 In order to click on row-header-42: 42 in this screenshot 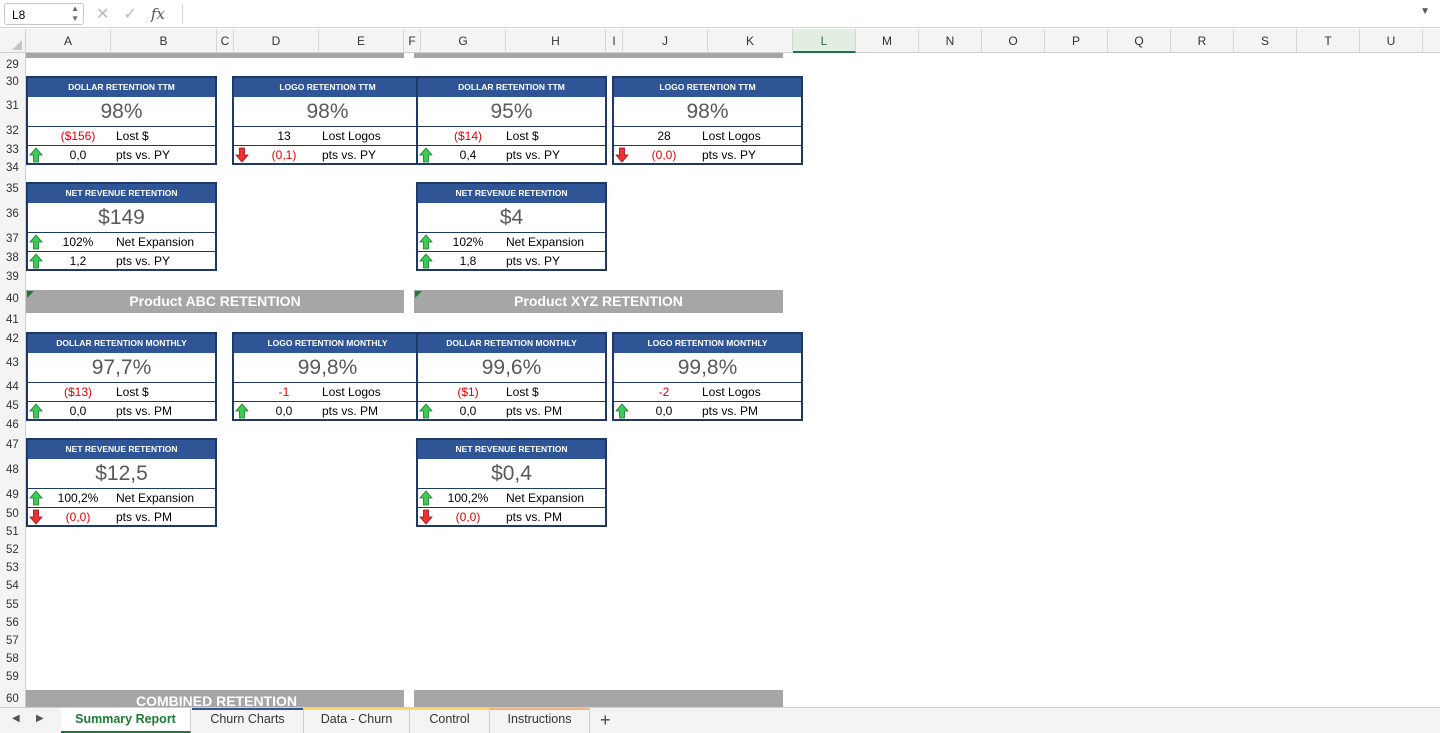, I will do `click(13, 339)`.